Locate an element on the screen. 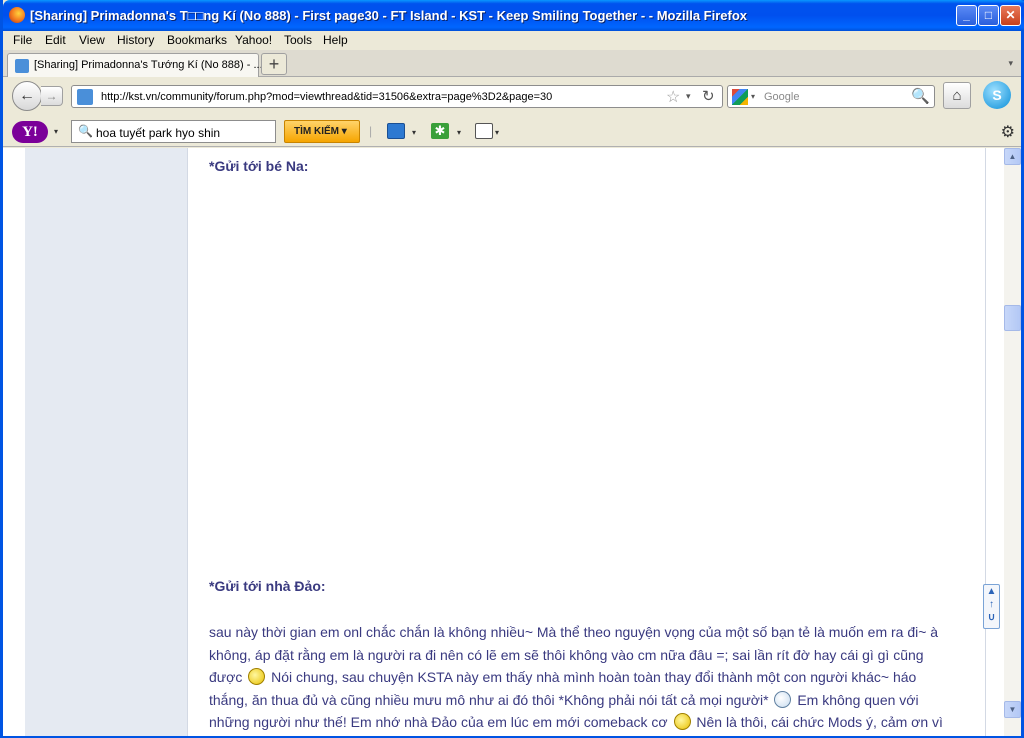 The height and width of the screenshot is (738, 1024). yahoo-menu-chevron-icon: ▾ is located at coordinates (56, 131).